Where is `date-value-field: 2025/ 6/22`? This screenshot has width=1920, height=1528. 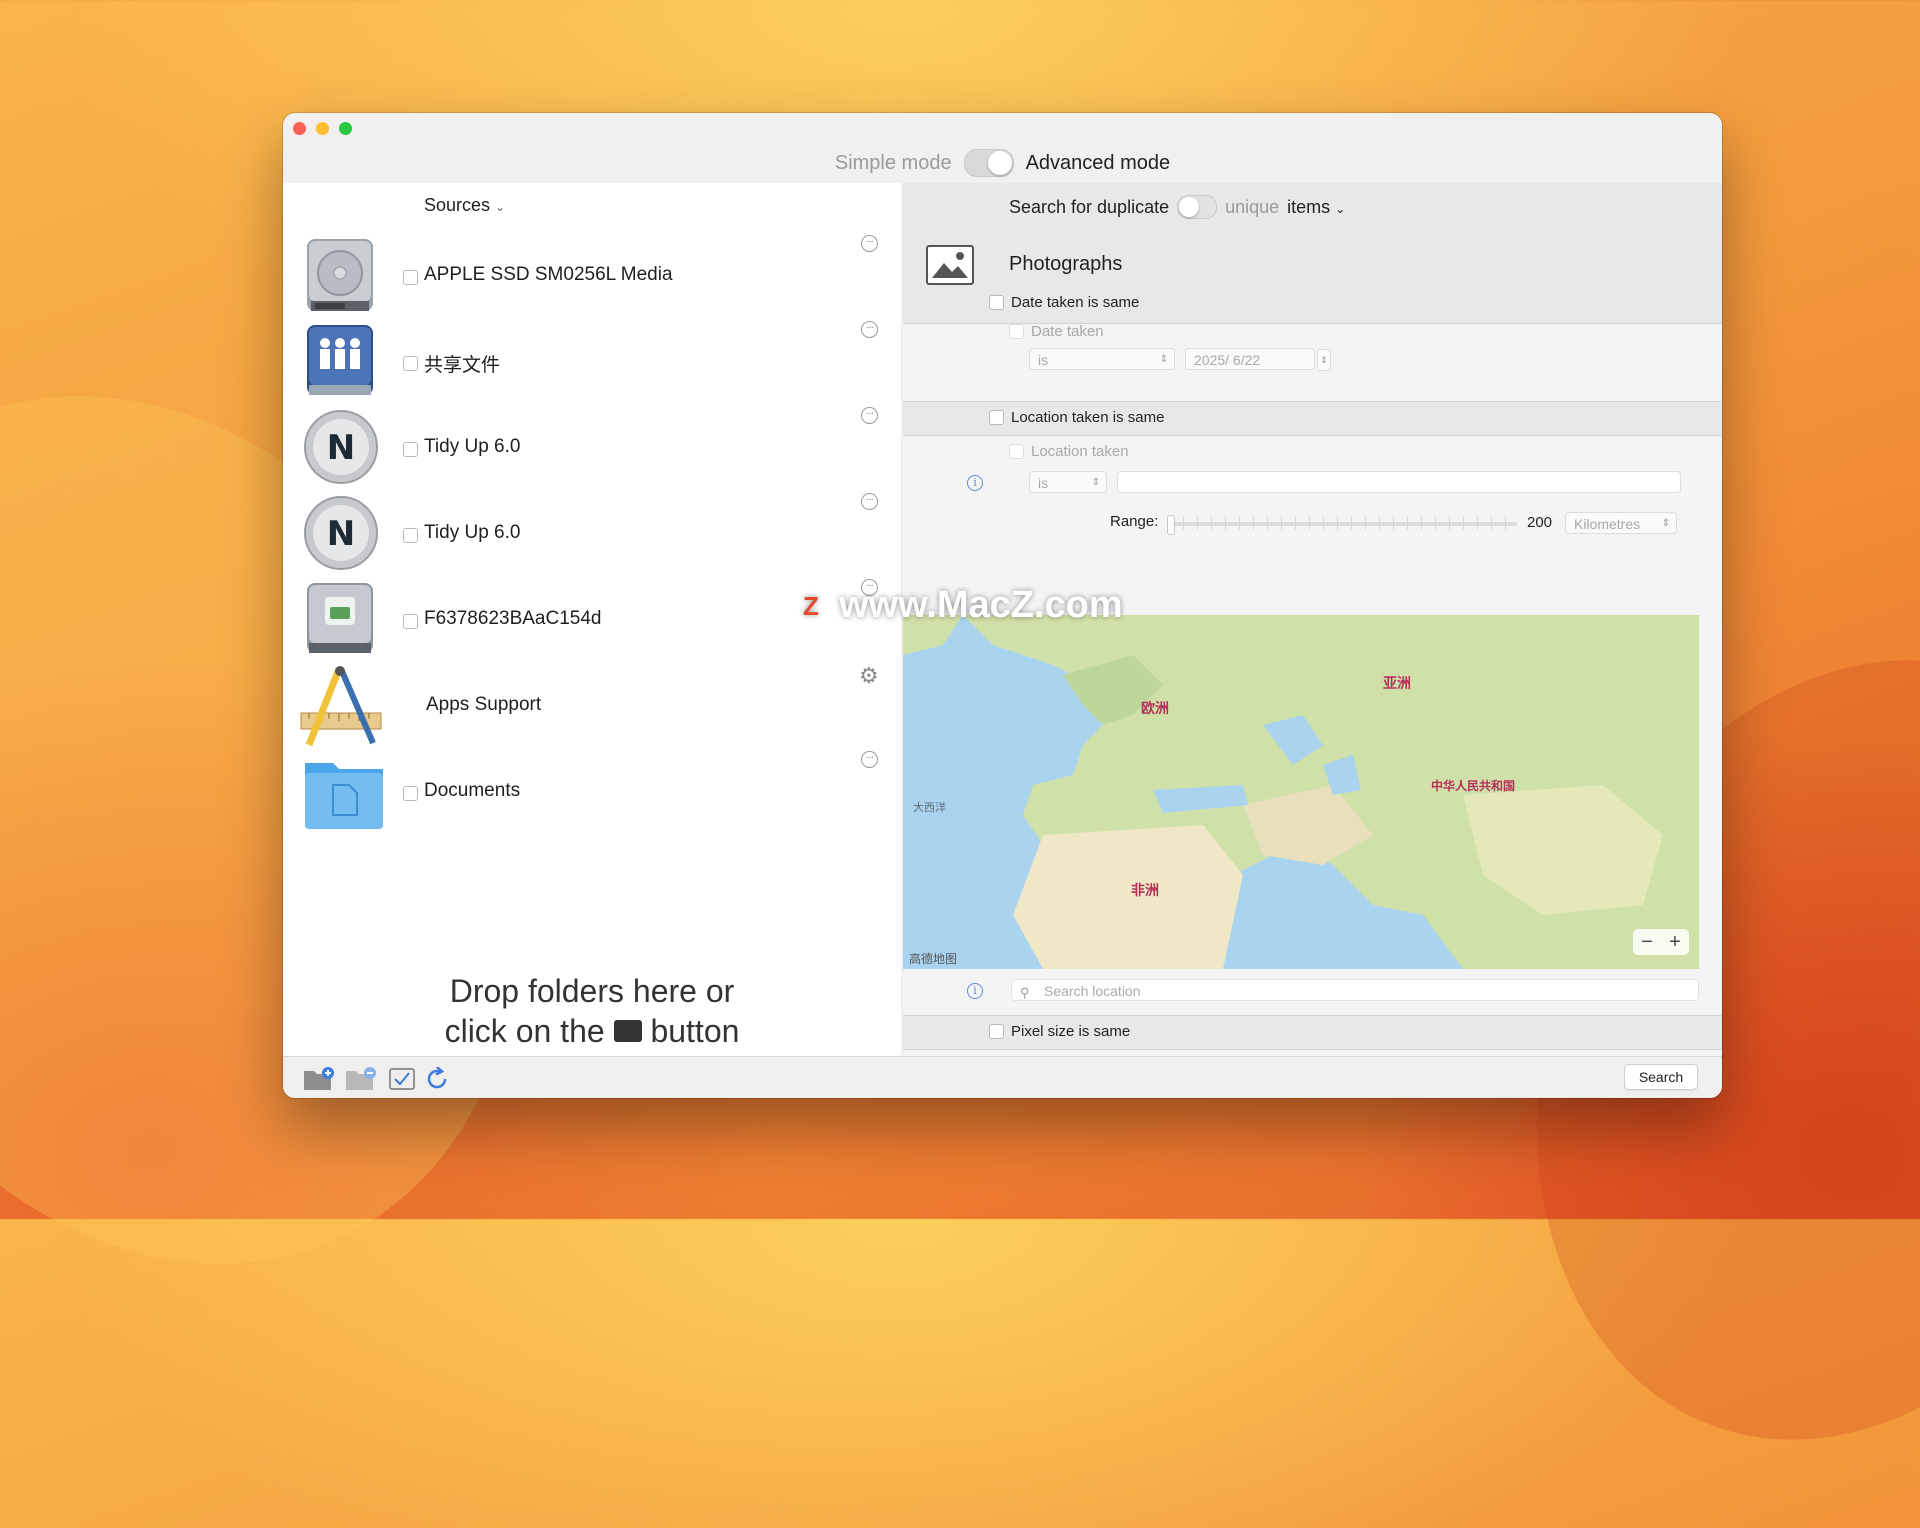 date-value-field: 2025/ 6/22 is located at coordinates (1250, 359).